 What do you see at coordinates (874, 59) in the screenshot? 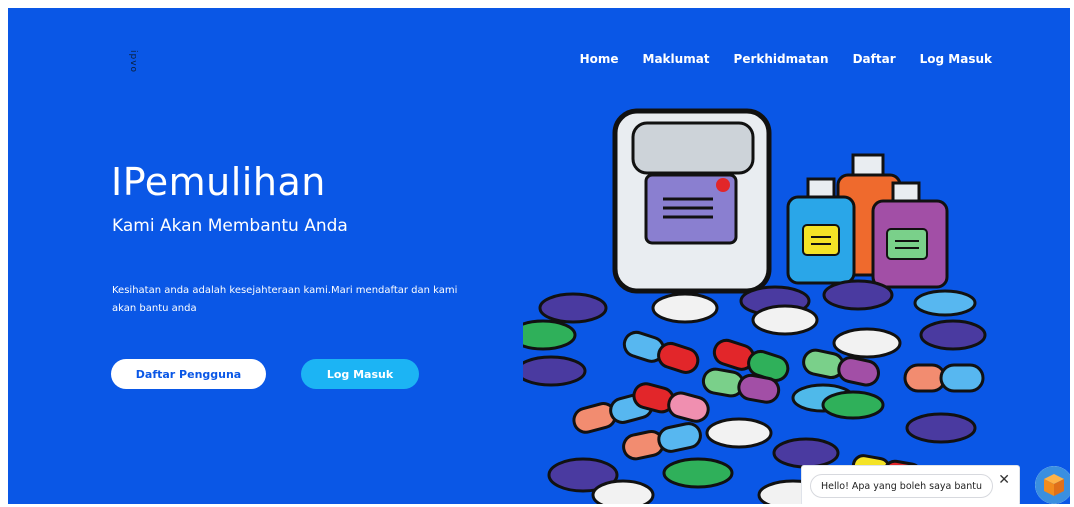
I see `nav-daftar: Daftar` at bounding box center [874, 59].